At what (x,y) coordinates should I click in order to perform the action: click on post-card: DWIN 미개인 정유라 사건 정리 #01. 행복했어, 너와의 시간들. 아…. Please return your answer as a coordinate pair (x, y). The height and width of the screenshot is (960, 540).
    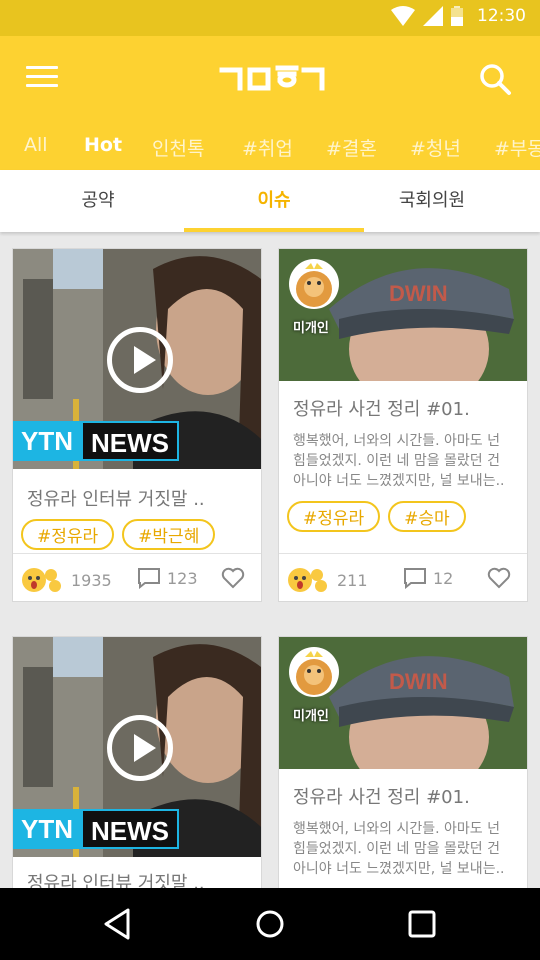
    Looking at the image, I should click on (403, 762).